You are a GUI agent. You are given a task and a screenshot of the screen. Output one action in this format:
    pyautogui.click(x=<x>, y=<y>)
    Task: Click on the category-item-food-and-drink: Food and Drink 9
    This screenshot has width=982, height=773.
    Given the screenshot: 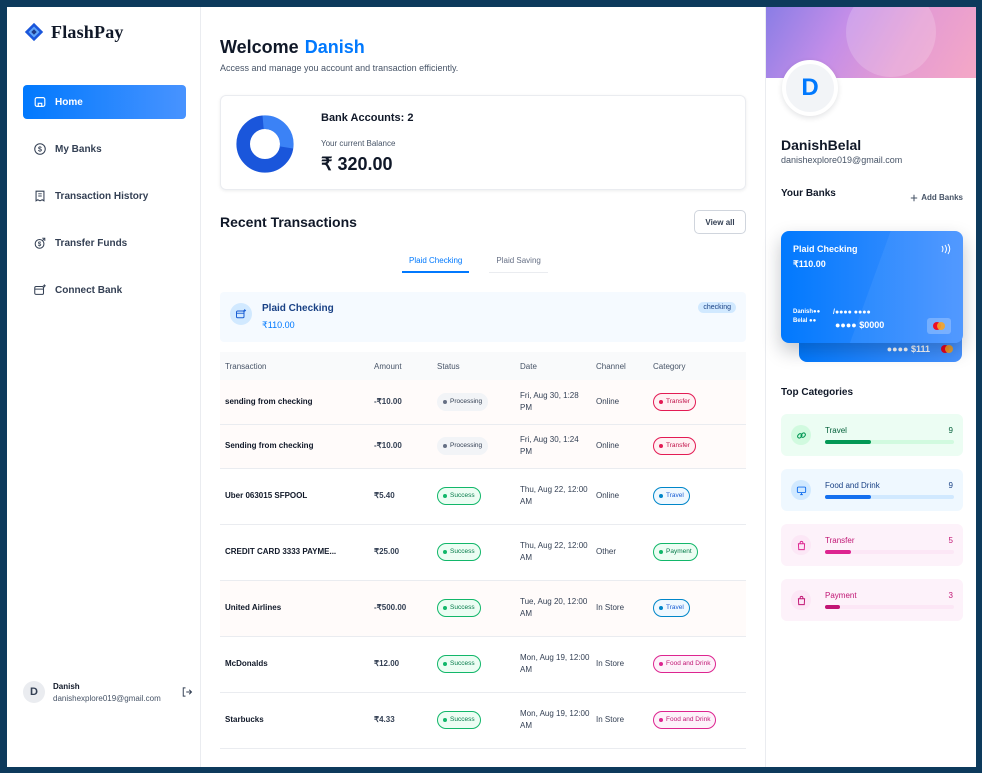 What is the action you would take?
    pyautogui.click(x=872, y=490)
    